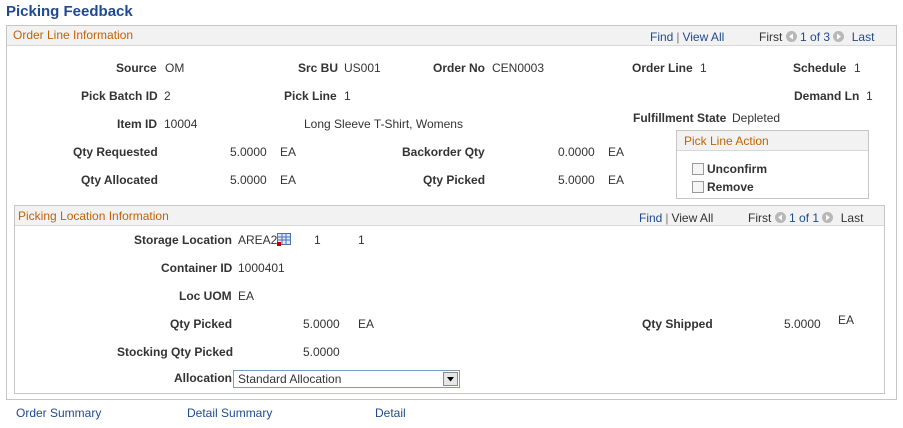 The width and height of the screenshot is (903, 428). I want to click on picking-location-nav: Find | View All, so click(676, 218).